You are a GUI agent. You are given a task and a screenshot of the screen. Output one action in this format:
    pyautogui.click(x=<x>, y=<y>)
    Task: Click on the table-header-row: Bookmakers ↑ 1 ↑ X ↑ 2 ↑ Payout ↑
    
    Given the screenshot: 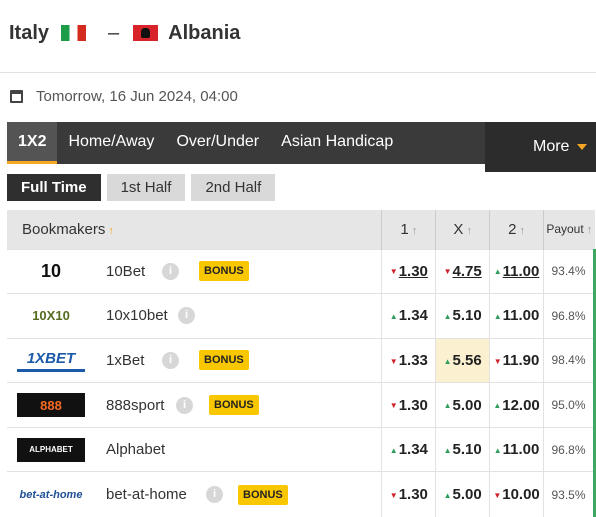 What is the action you would take?
    pyautogui.click(x=301, y=229)
    